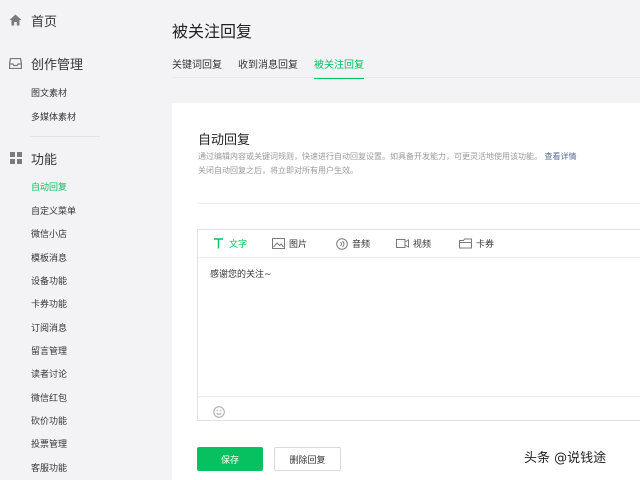 The image size is (640, 480). What do you see at coordinates (197, 67) in the screenshot?
I see `tab-keyword-reply: 关键词回复` at bounding box center [197, 67].